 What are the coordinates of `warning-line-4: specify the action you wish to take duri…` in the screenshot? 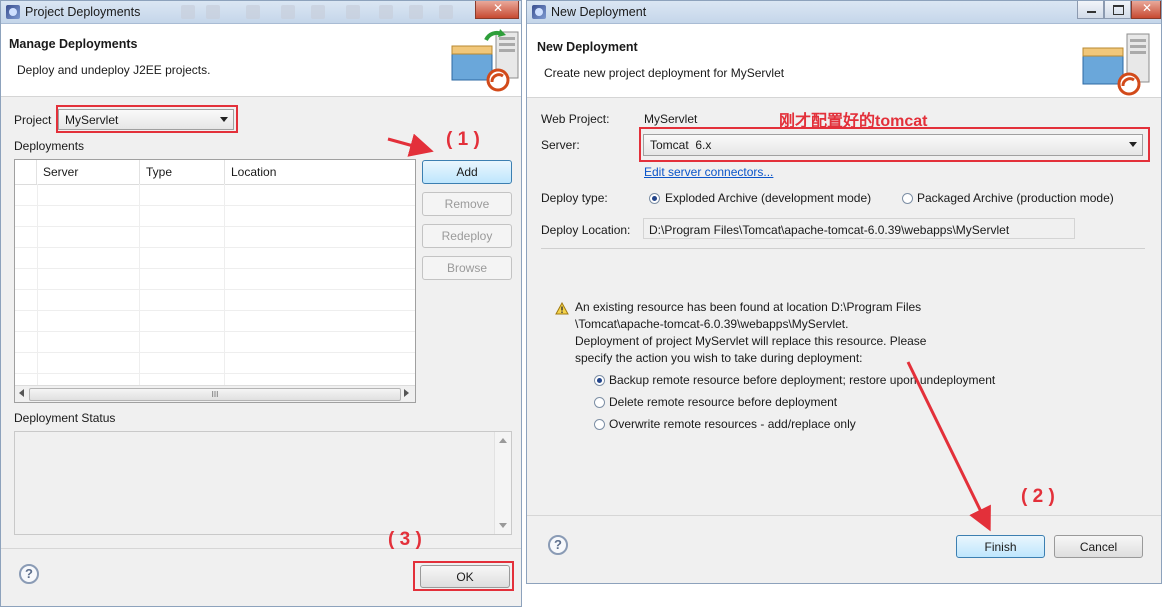 It's located at (719, 358).